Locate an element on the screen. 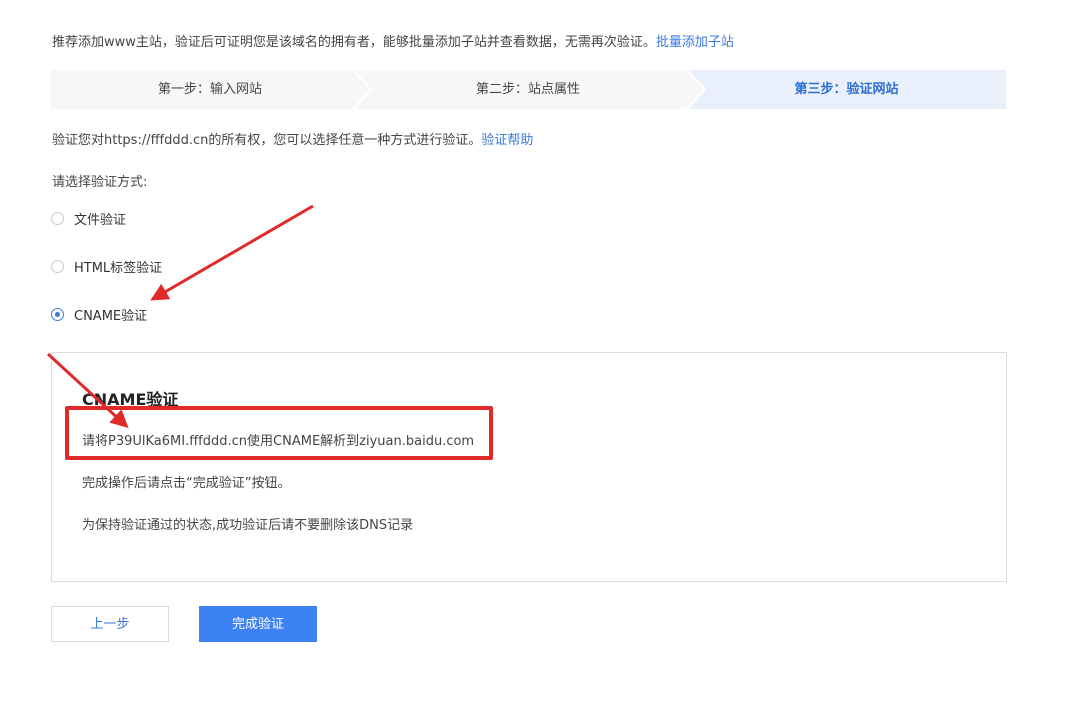 The width and height of the screenshot is (1071, 719). arrow-to-cname-option-icon is located at coordinates (232, 252).